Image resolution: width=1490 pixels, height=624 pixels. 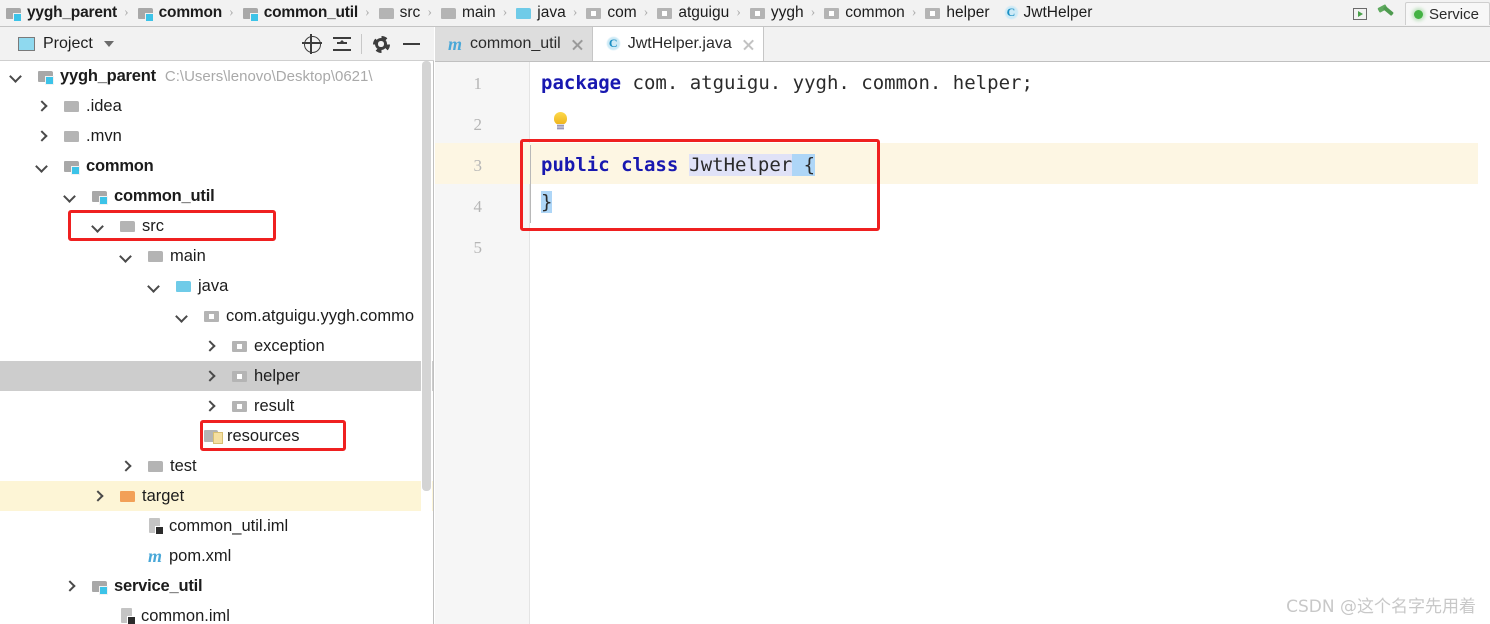 I want to click on lightbulb-icon, so click(x=560, y=121).